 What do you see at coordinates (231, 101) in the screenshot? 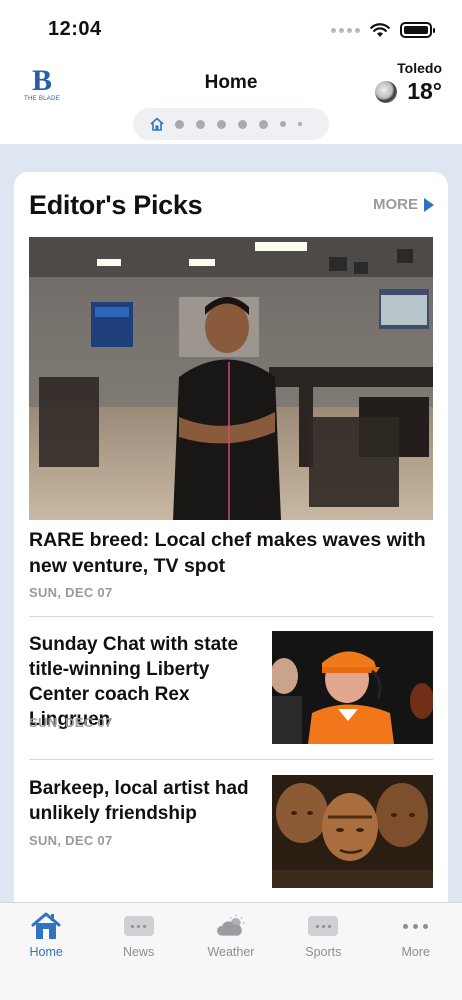
I see `app-header: B THE BLADE Home Toledo 18°` at bounding box center [231, 101].